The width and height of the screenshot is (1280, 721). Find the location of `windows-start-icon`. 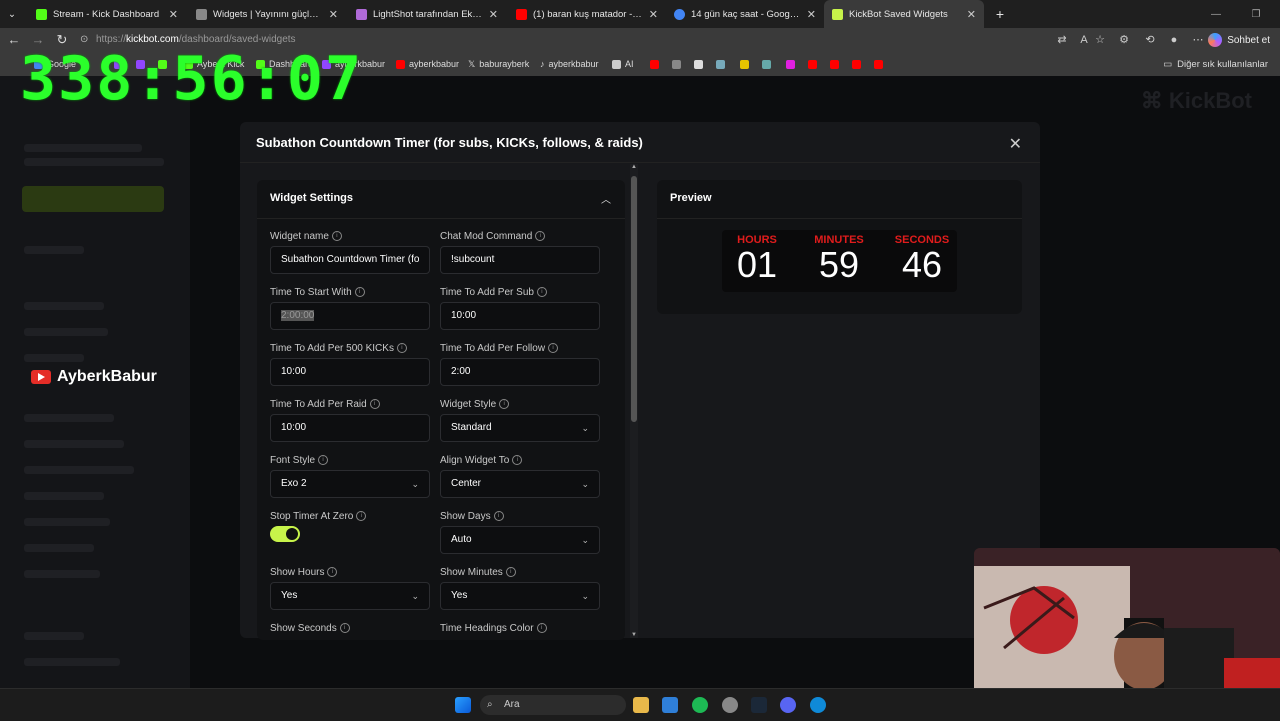

windows-start-icon is located at coordinates (463, 705).